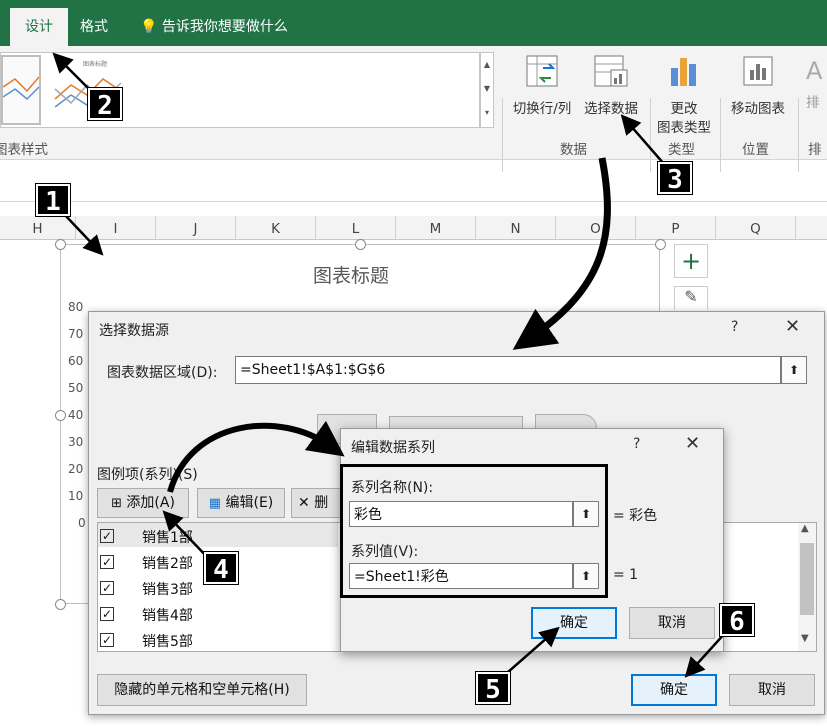  Describe the element at coordinates (675, 178) in the screenshot. I see `step-badge-3: 3` at that location.